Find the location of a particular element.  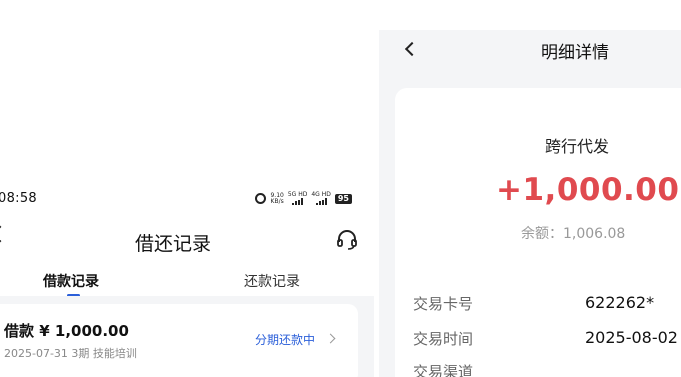

sim2-signal: 4G HD is located at coordinates (321, 198).